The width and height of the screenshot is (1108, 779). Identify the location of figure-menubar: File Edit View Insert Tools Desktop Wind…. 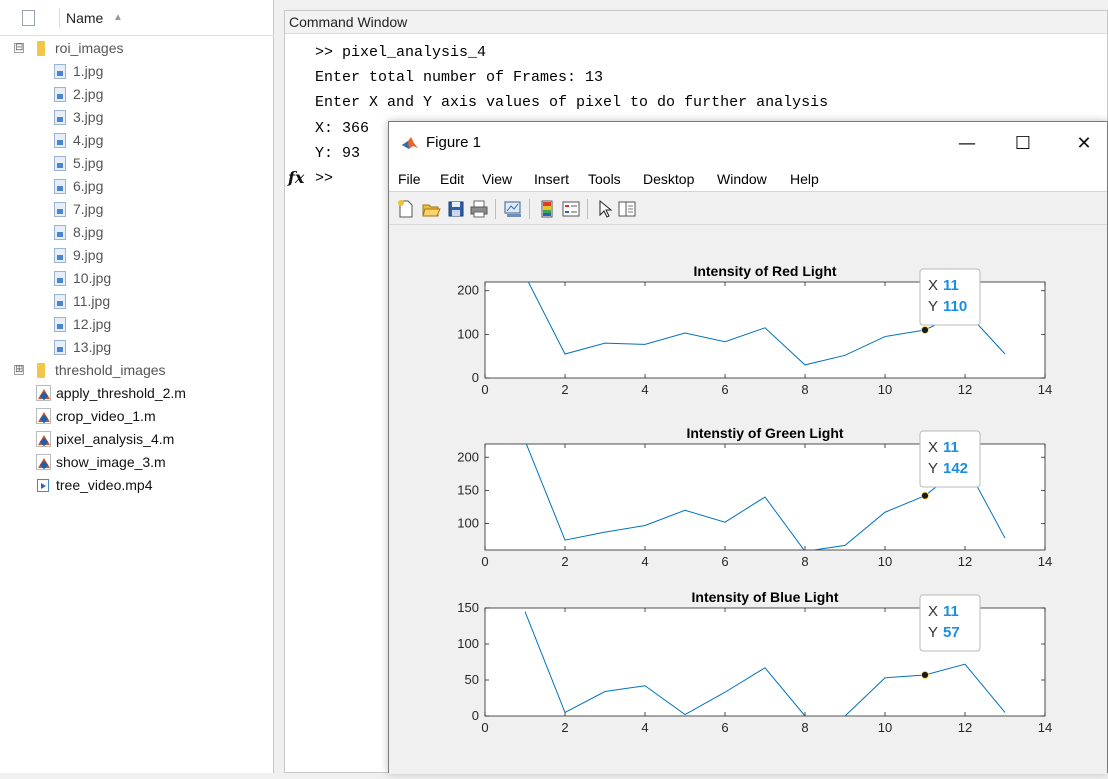
(748, 179).